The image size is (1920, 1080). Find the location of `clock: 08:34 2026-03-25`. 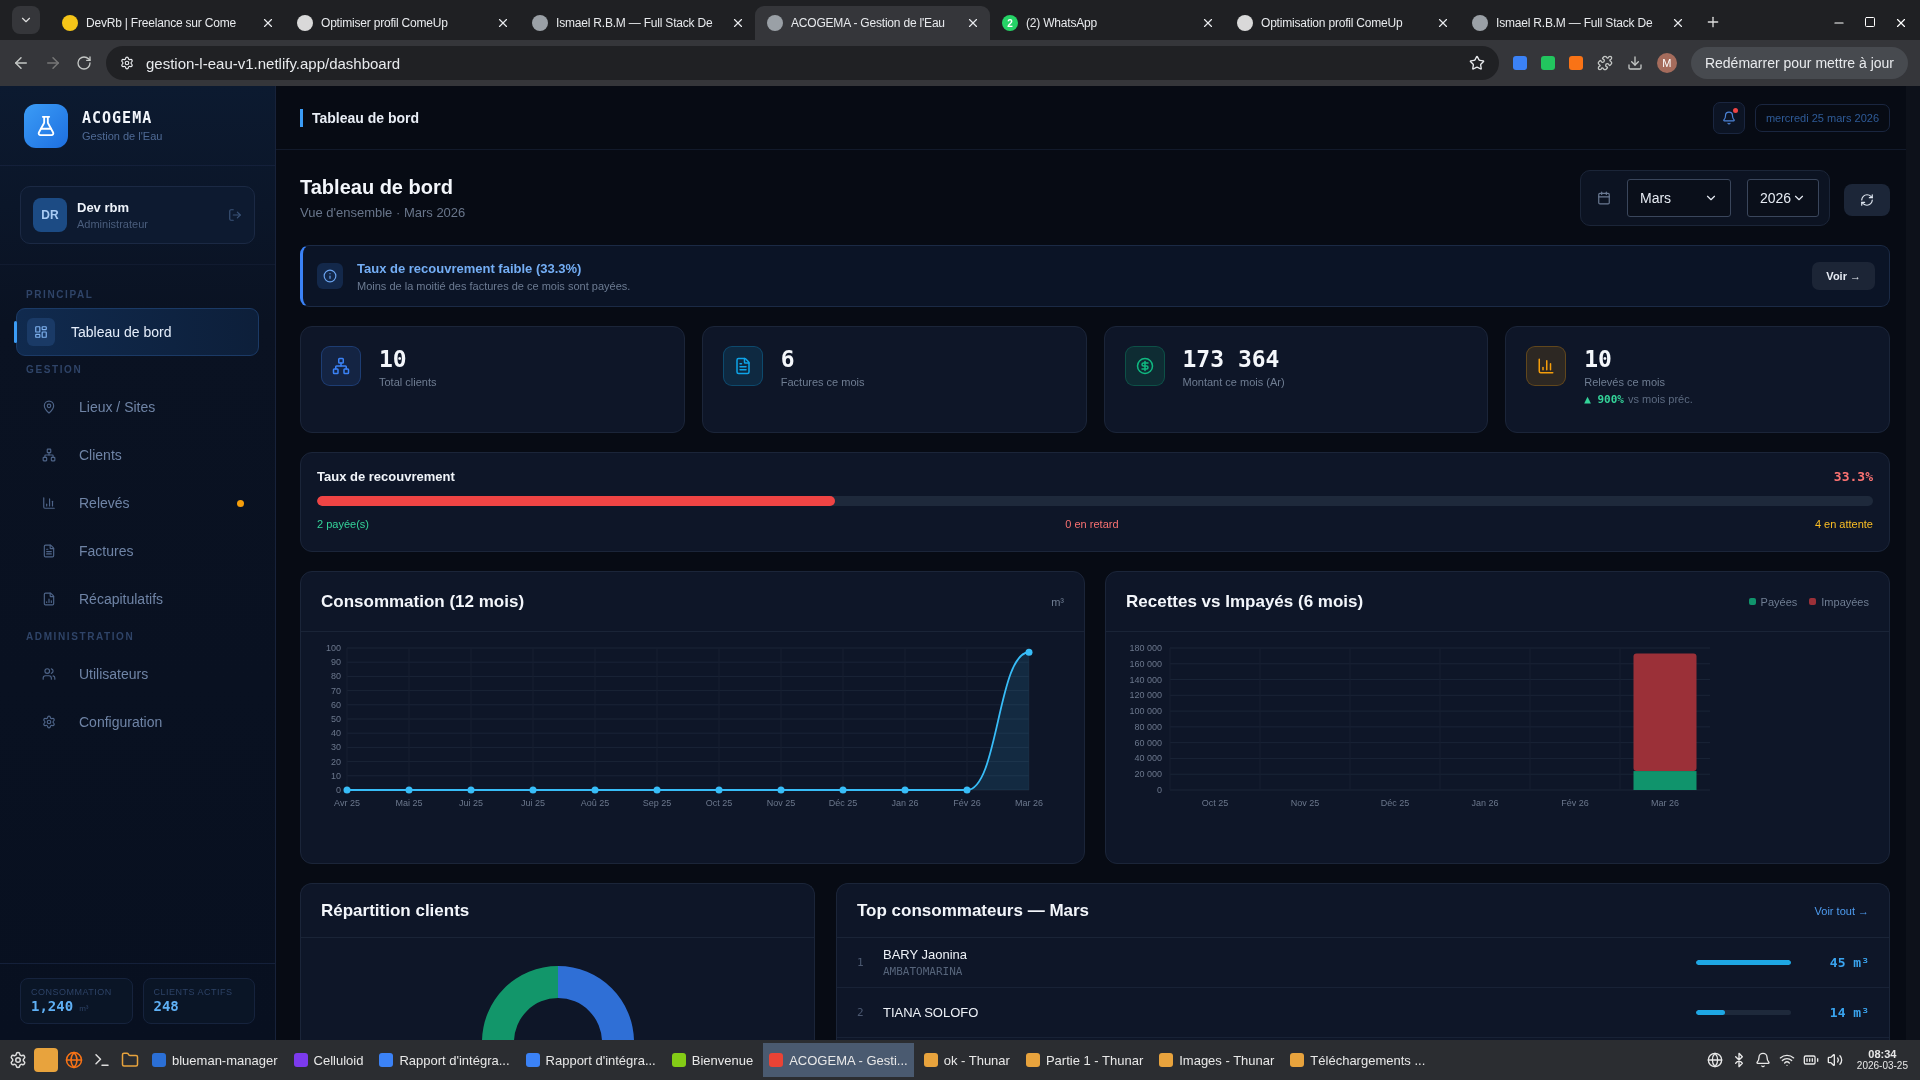

clock: 08:34 2026-03-25 is located at coordinates (1882, 1060).